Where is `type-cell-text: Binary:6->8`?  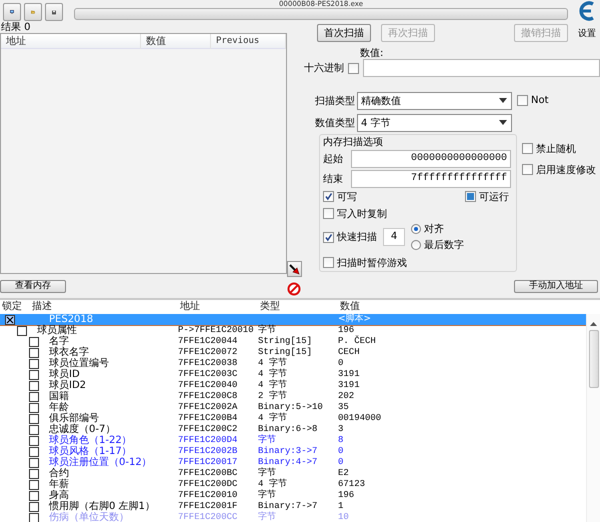
type-cell-text: Binary:6->8 is located at coordinates (288, 429).